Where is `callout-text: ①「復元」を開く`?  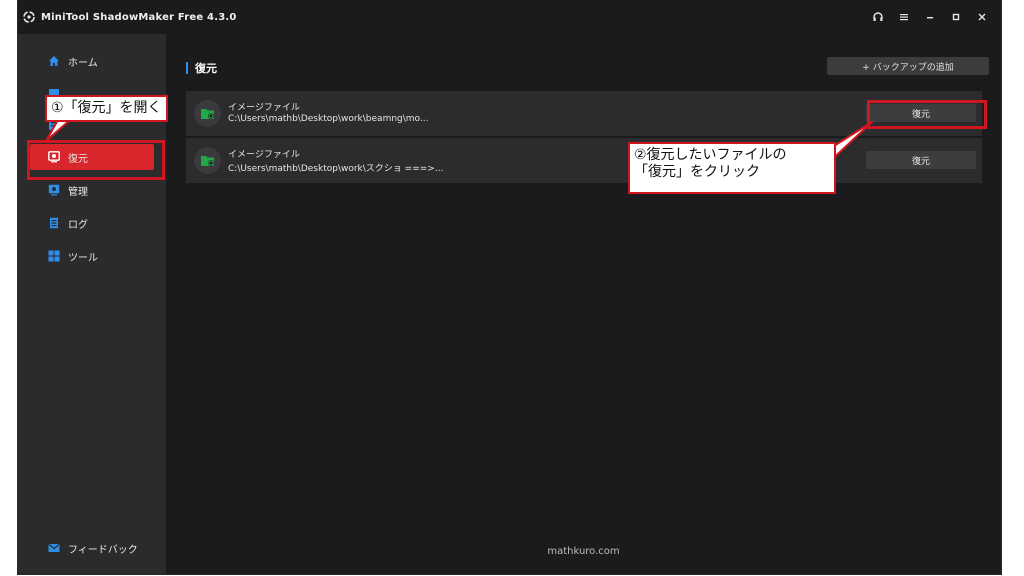
callout-text: ①「復元」を開く is located at coordinates (106, 108).